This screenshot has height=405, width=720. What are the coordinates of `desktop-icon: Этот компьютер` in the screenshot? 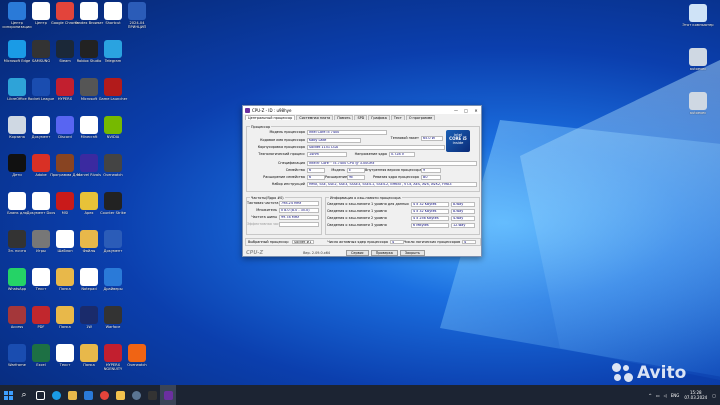 It's located at (698, 23).